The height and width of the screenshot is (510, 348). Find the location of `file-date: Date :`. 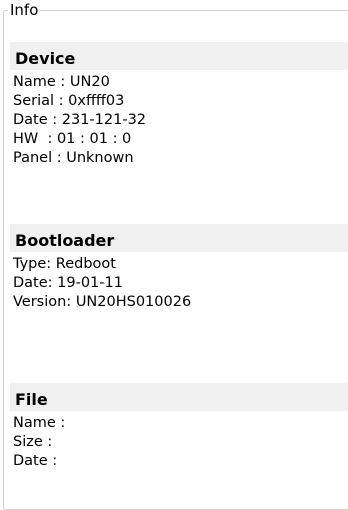

file-date: Date : is located at coordinates (35, 461).